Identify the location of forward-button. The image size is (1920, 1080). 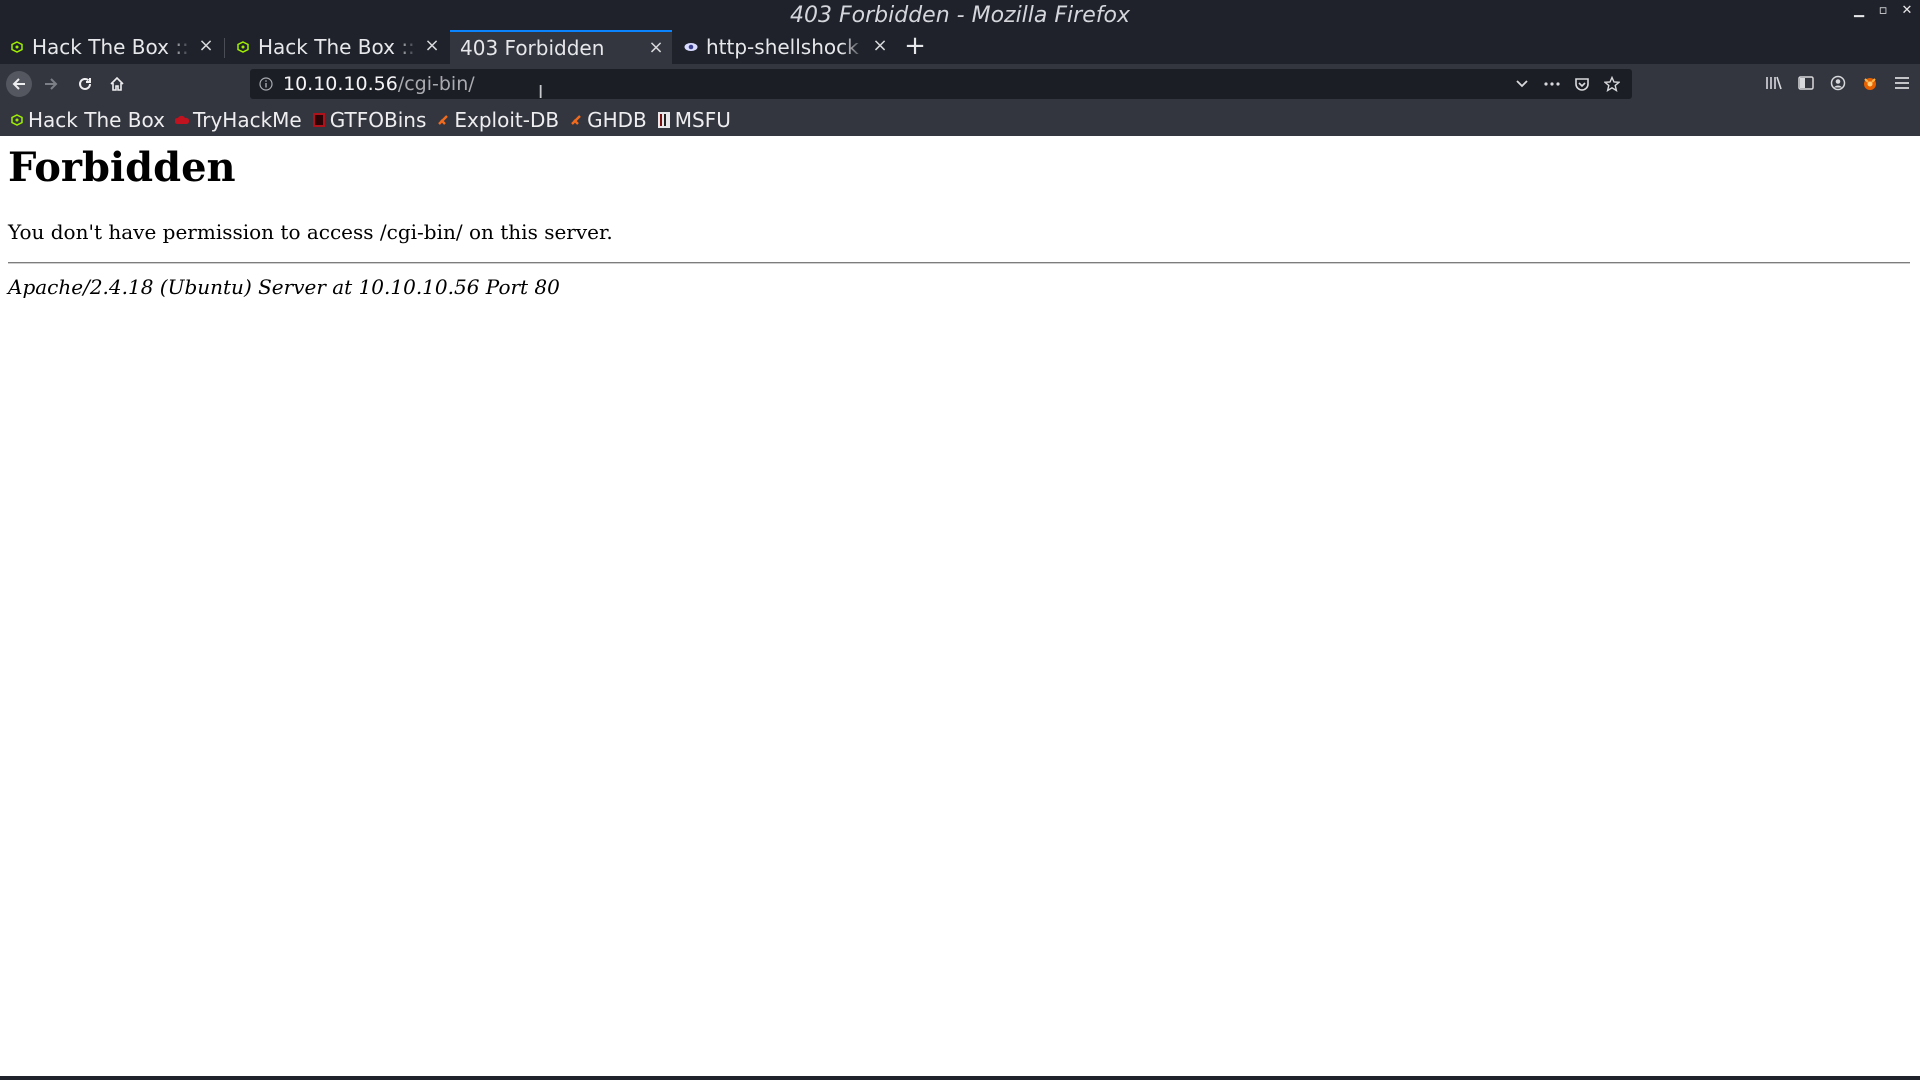
(51, 84).